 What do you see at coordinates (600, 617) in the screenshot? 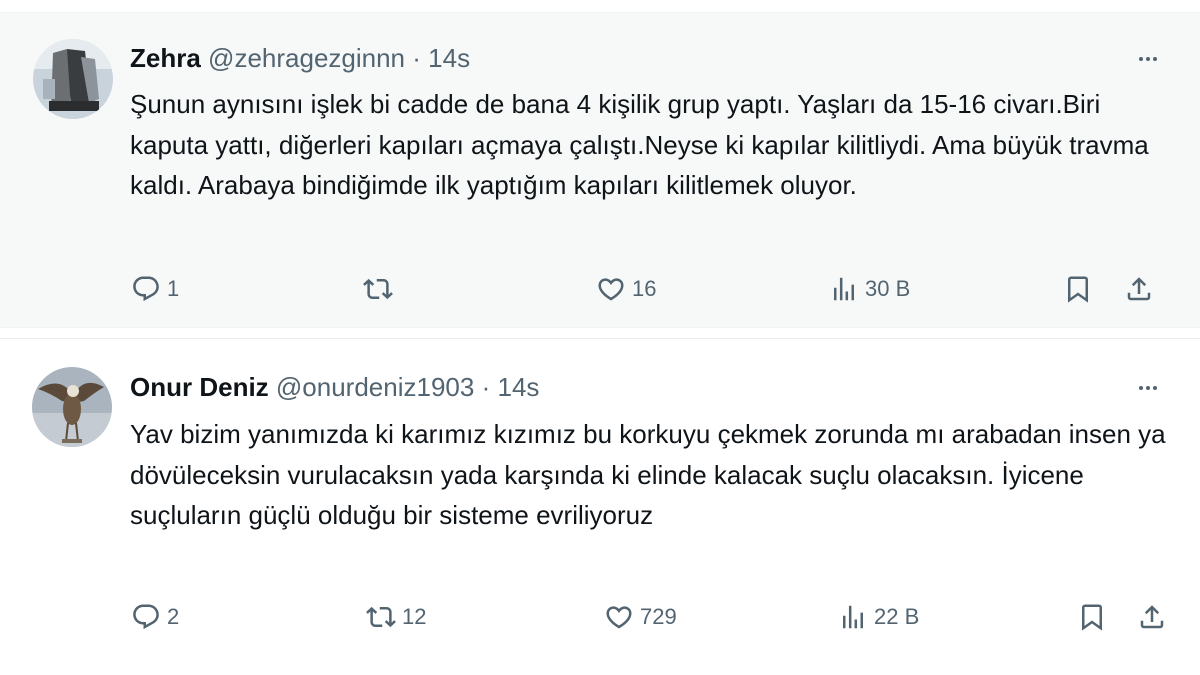
I see `tweet-actions: 2 12 729 22 B` at bounding box center [600, 617].